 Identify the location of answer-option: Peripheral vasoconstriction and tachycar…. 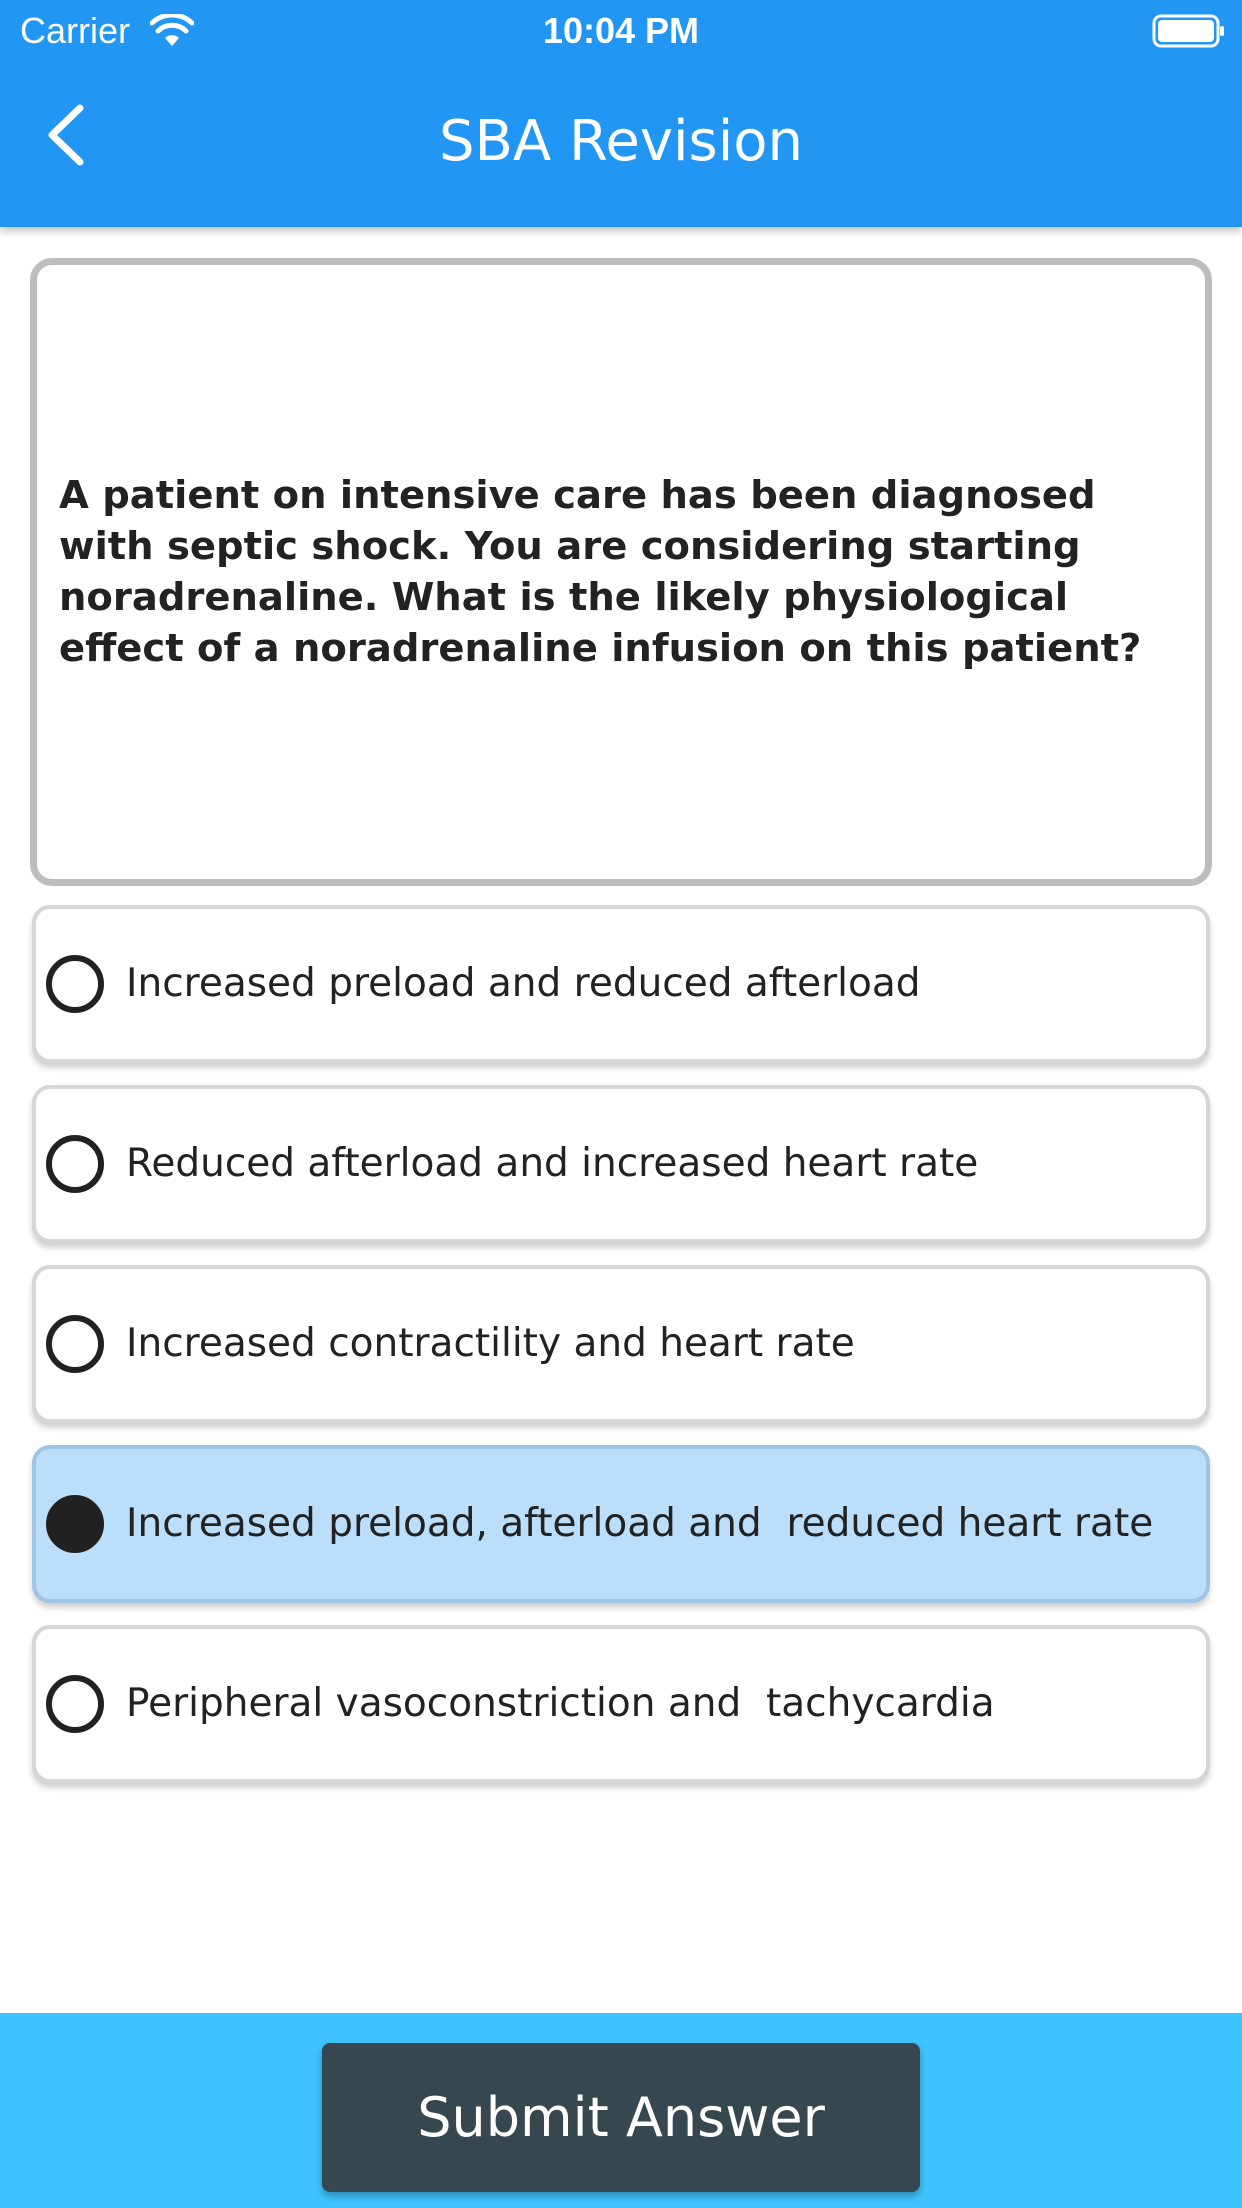
(621, 1704).